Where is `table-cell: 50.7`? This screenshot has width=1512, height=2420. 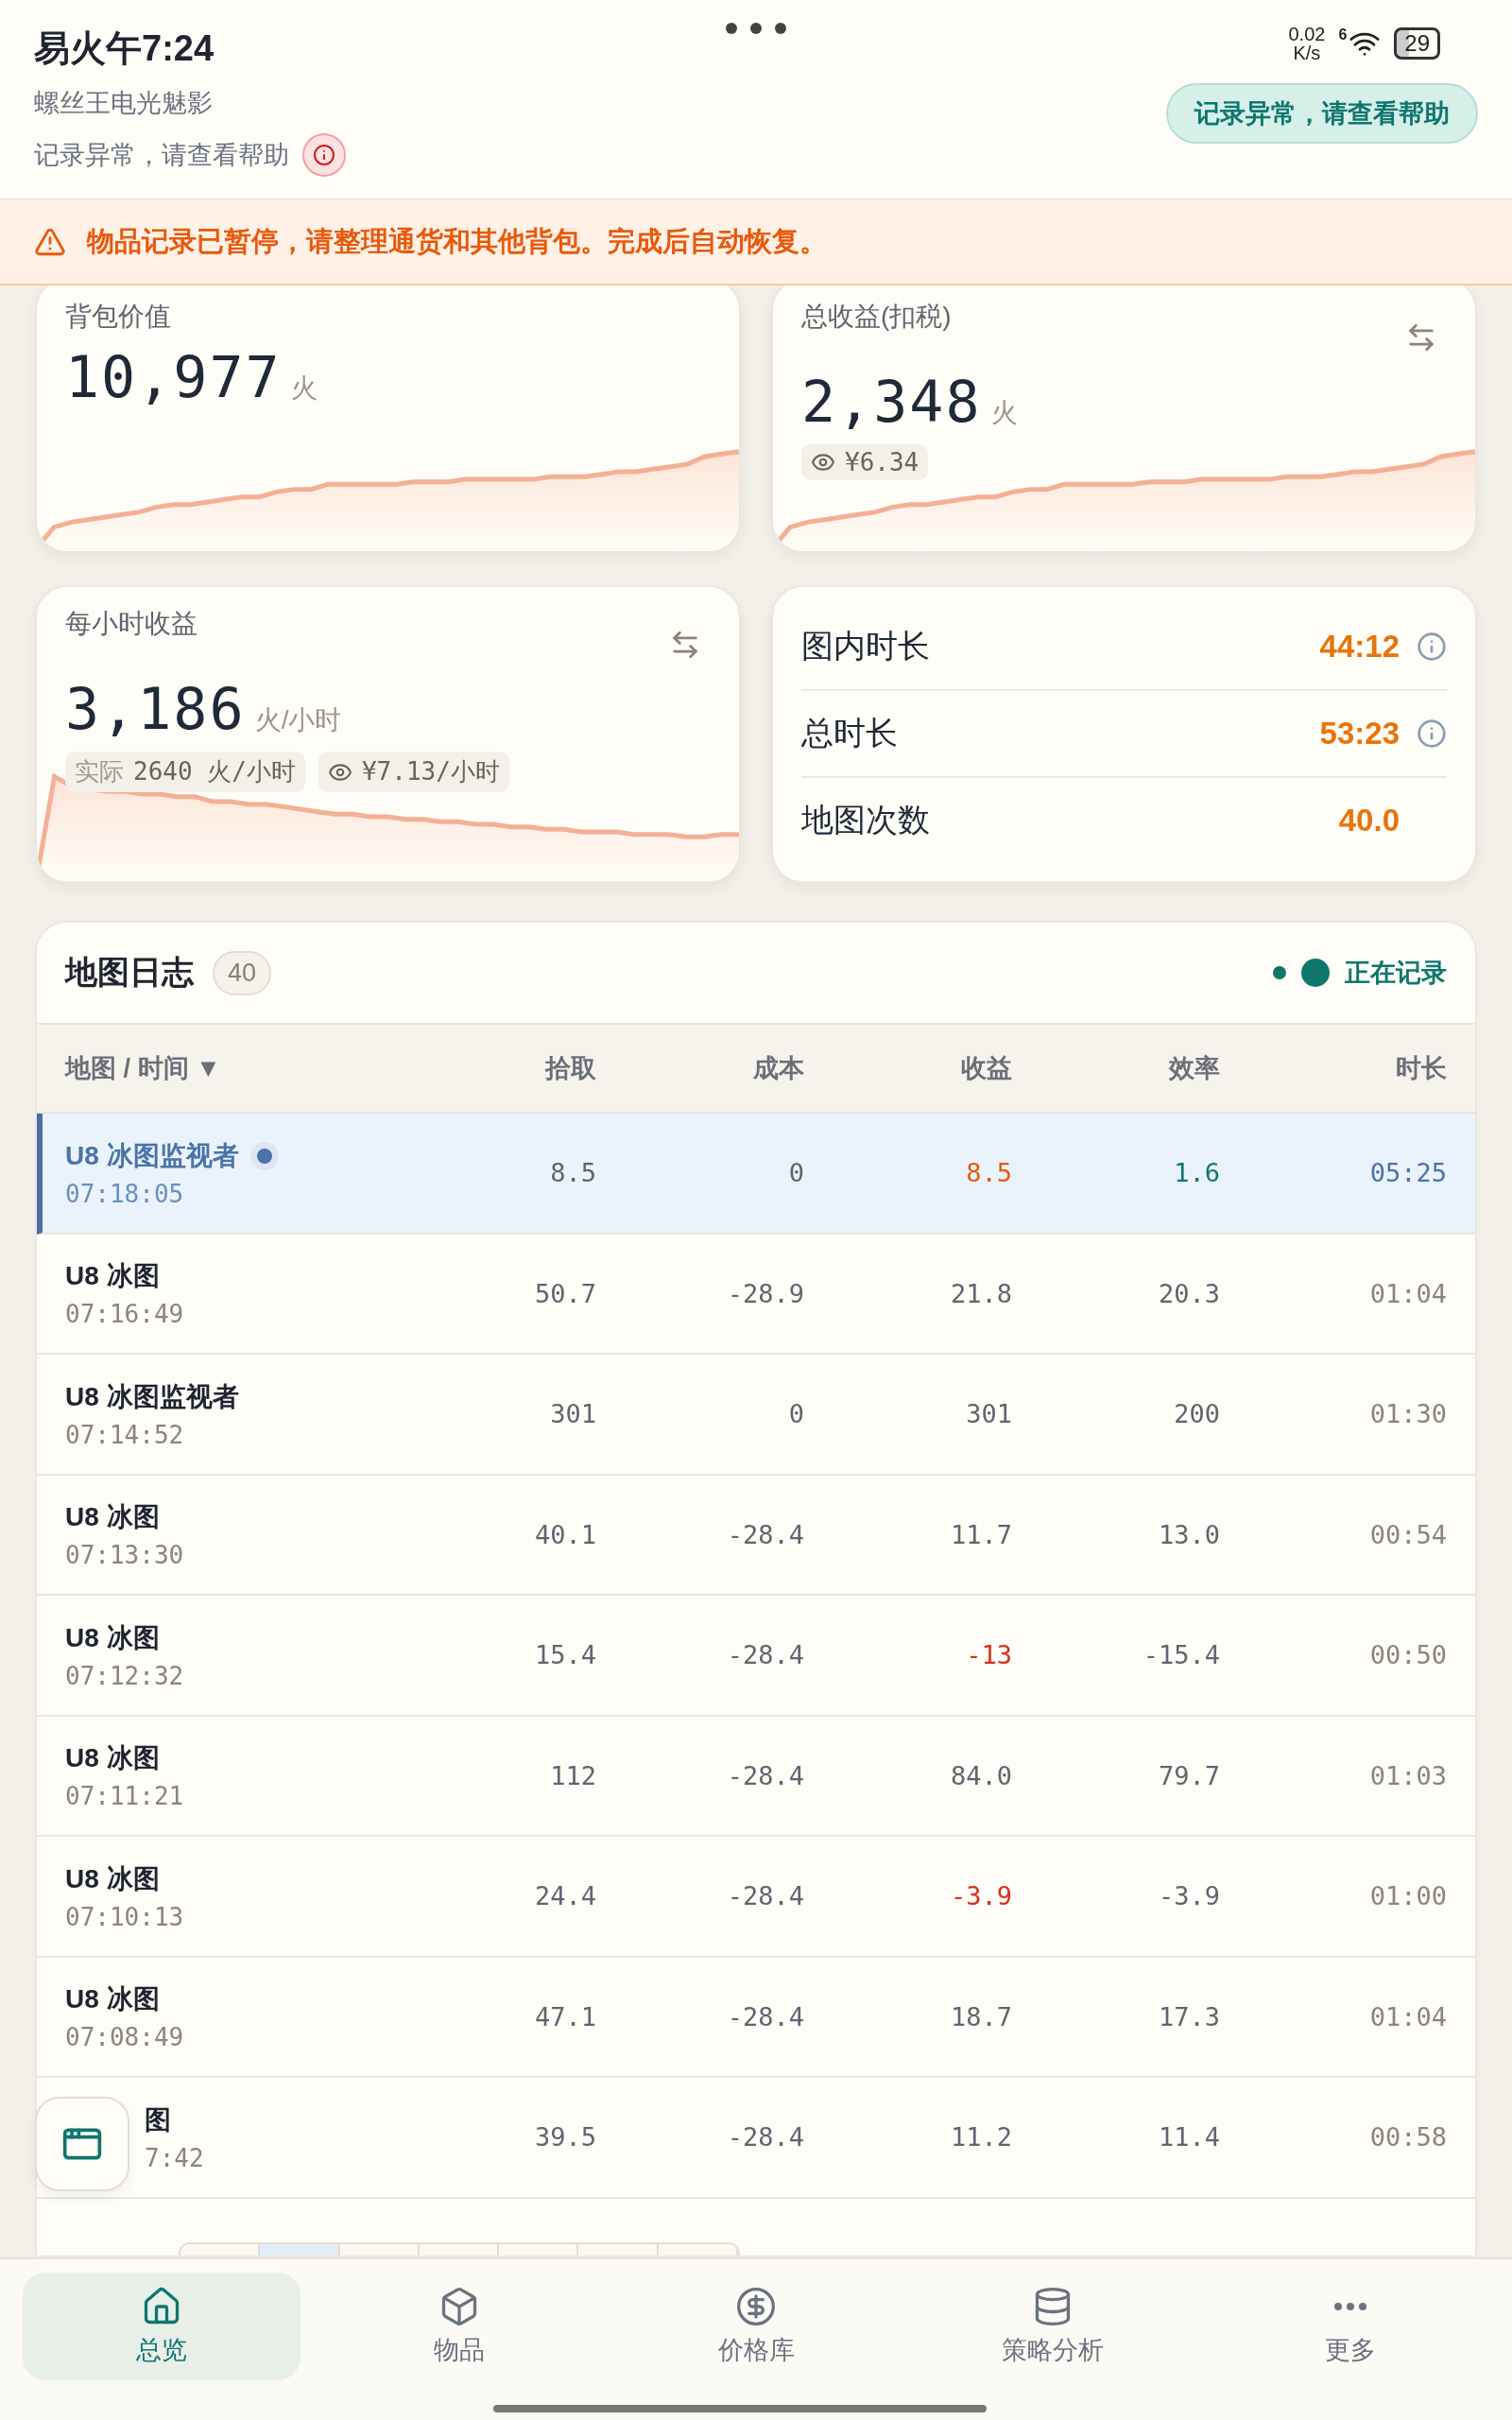 table-cell: 50.7 is located at coordinates (565, 1293).